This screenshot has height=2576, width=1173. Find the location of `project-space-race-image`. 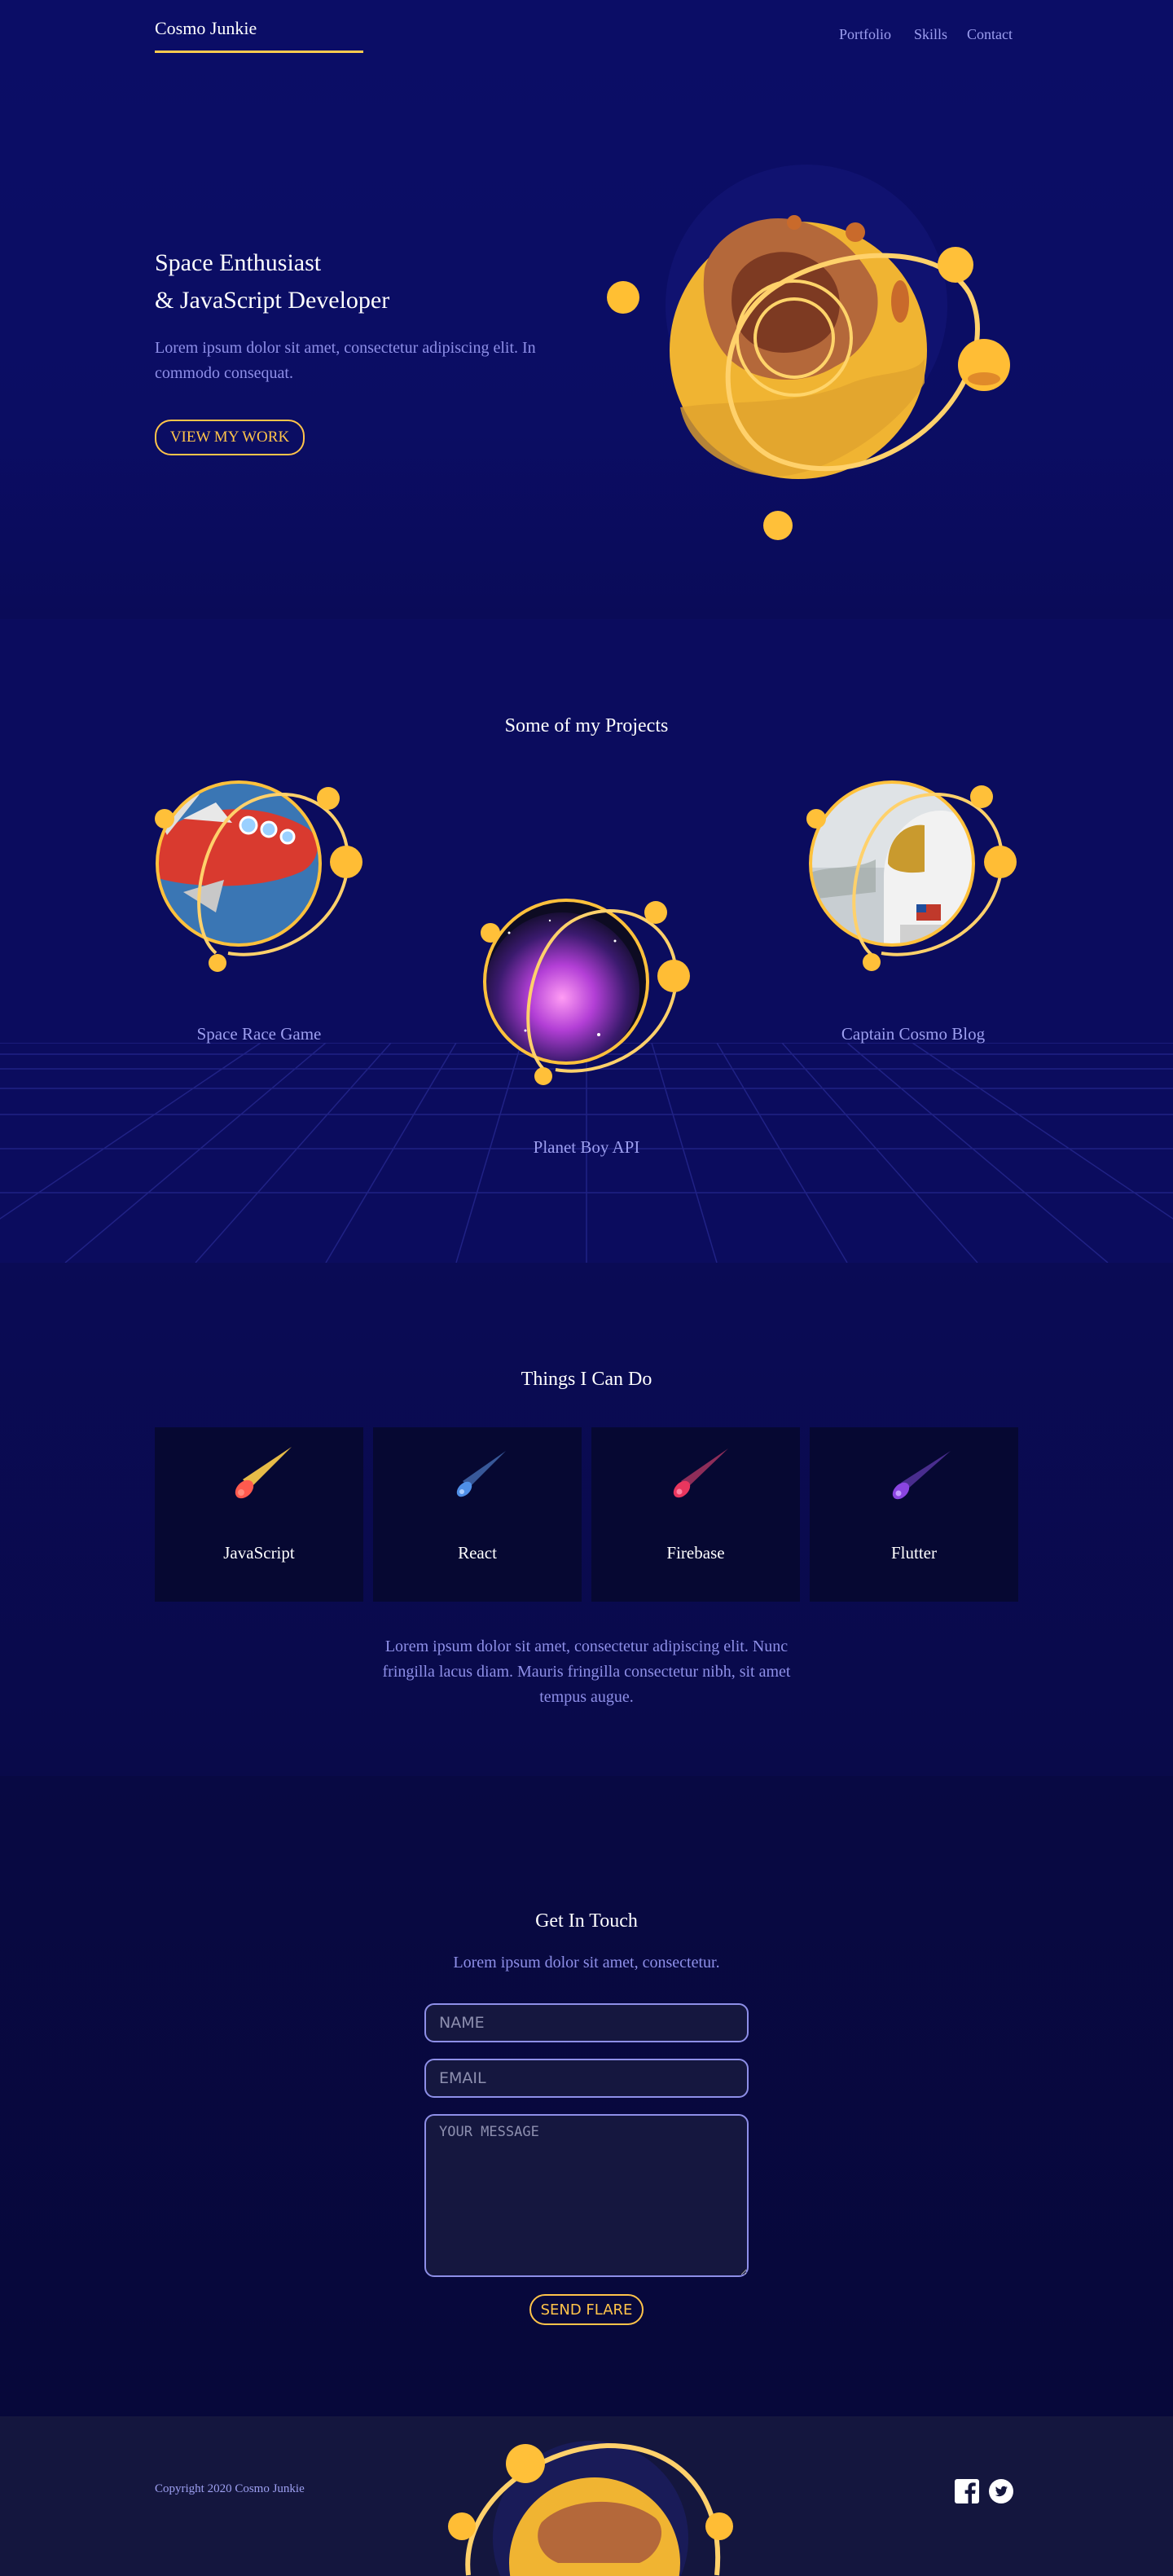

project-space-race-image is located at coordinates (261, 876).